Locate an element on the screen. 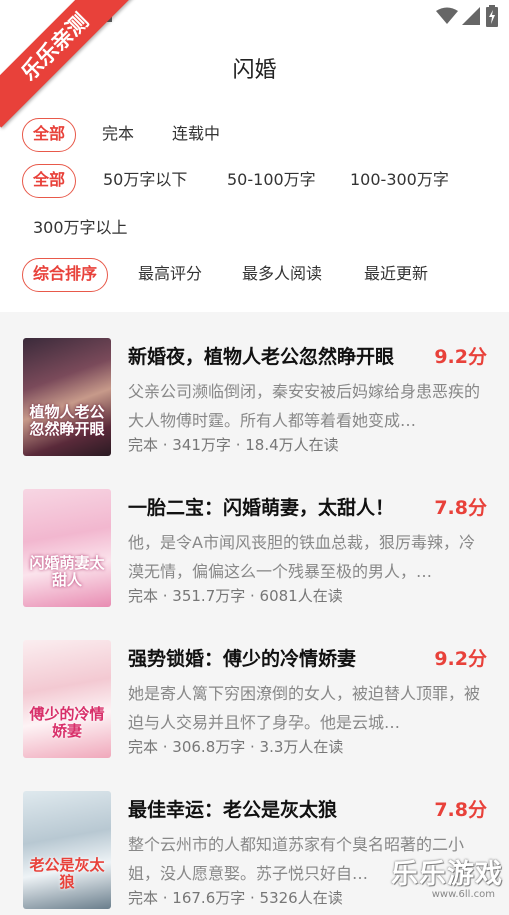 The image size is (509, 915). sort-filter: 综合排序 最高评分 最多人阅读 最近更新 is located at coordinates (254, 275).